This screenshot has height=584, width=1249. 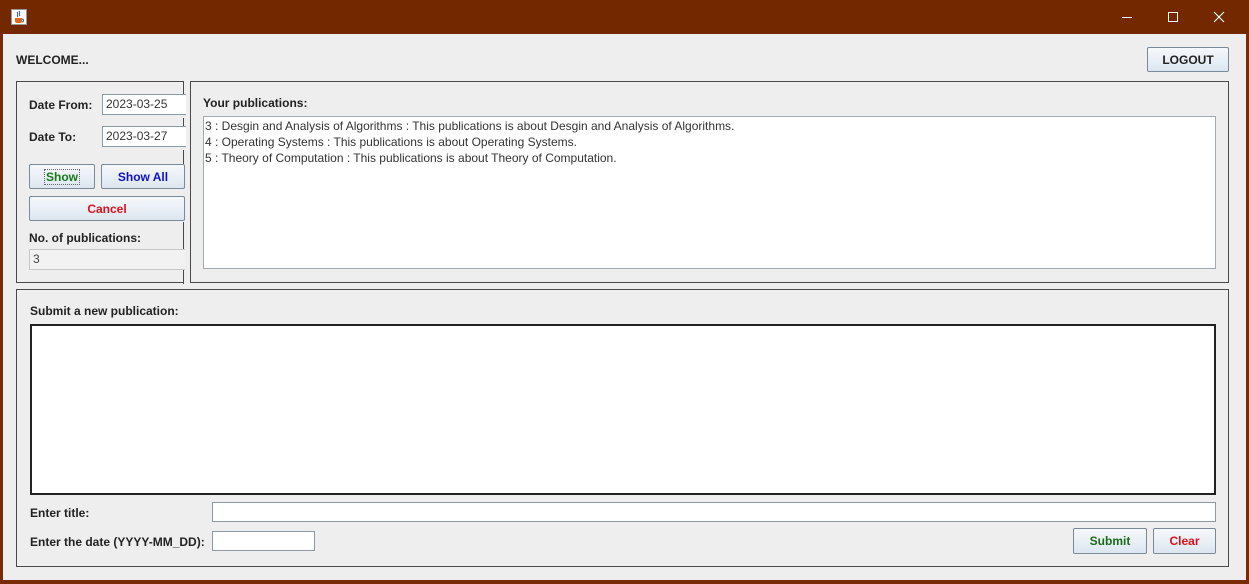 I want to click on minimize-icon, so click(x=1127, y=17).